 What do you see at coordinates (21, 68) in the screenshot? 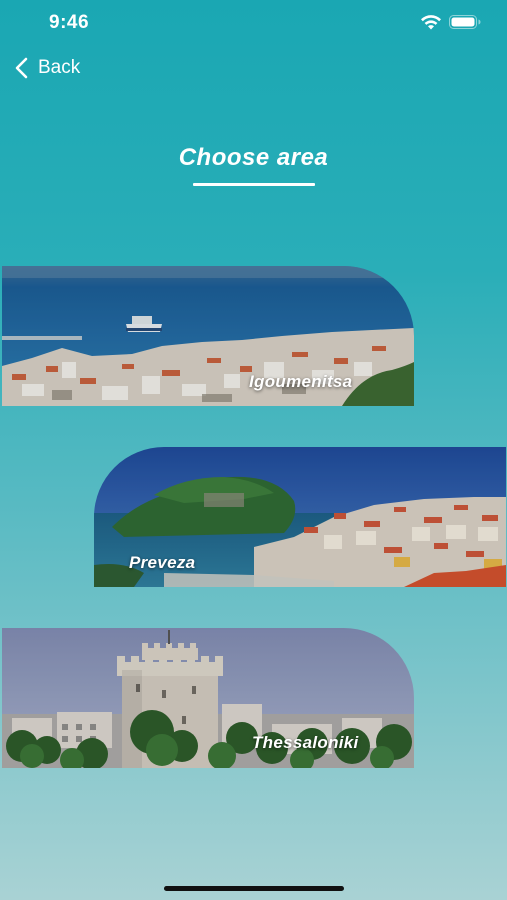
I see `chevron-left-icon` at bounding box center [21, 68].